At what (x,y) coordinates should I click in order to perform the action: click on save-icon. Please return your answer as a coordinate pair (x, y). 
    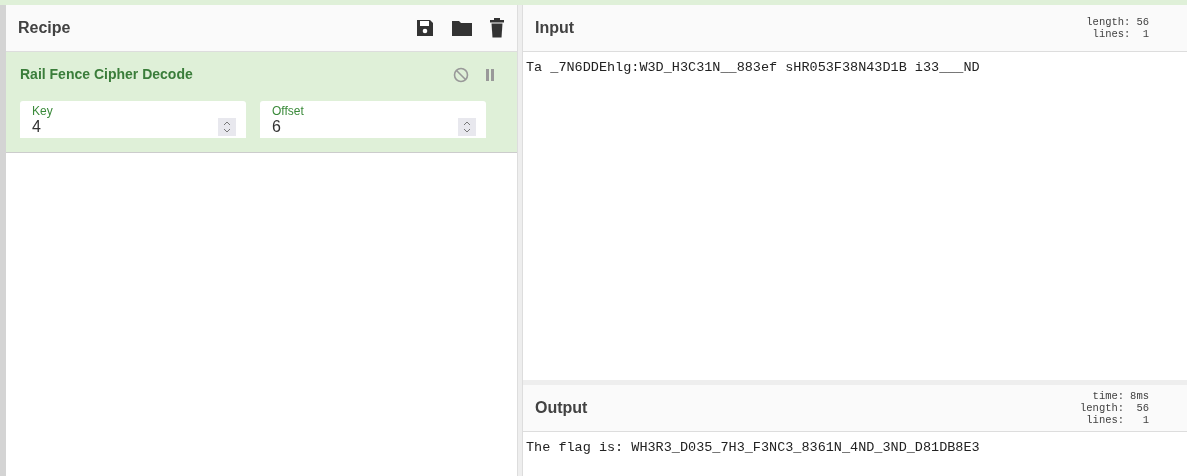
    Looking at the image, I should click on (425, 28).